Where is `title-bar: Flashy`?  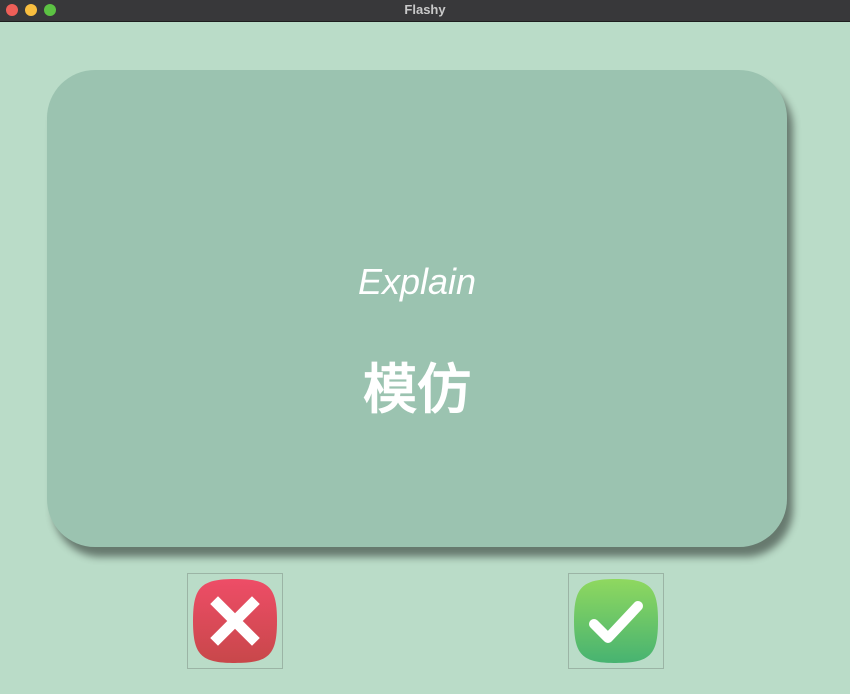 title-bar: Flashy is located at coordinates (425, 11).